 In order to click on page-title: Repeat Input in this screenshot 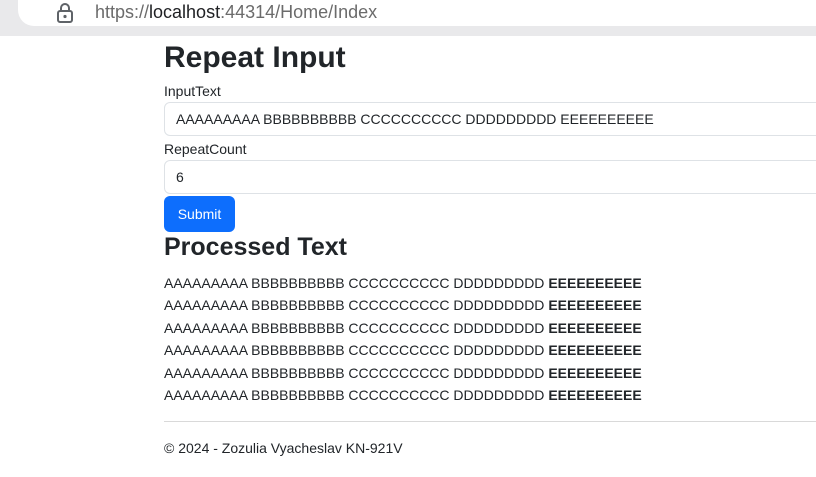, I will do `click(255, 57)`.